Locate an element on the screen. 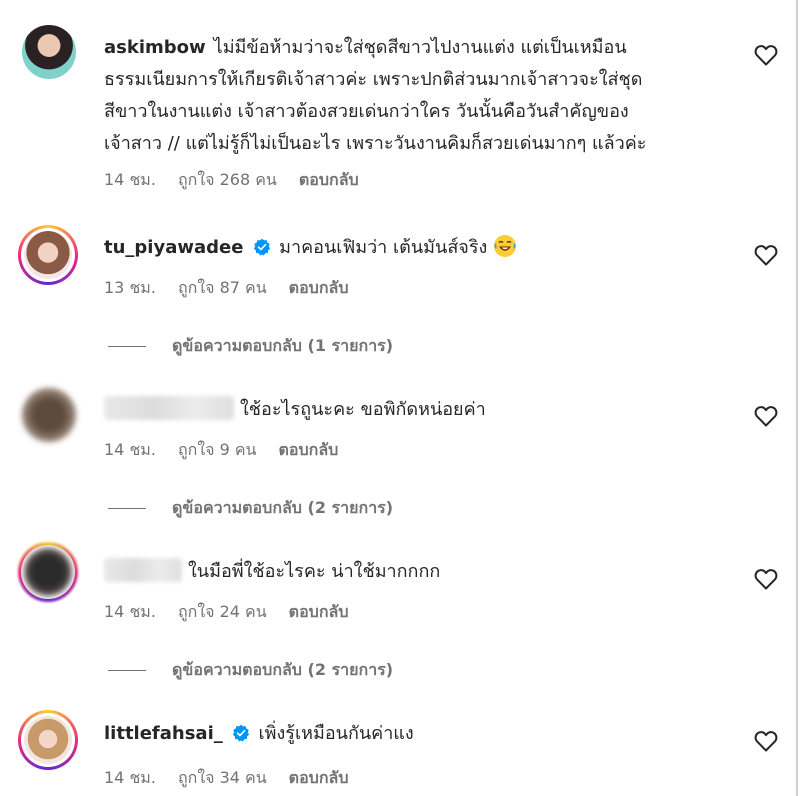  comment-meta: 14 ชม. ถูกใจ 24 คน ตอบกลับ is located at coordinates (237, 612).